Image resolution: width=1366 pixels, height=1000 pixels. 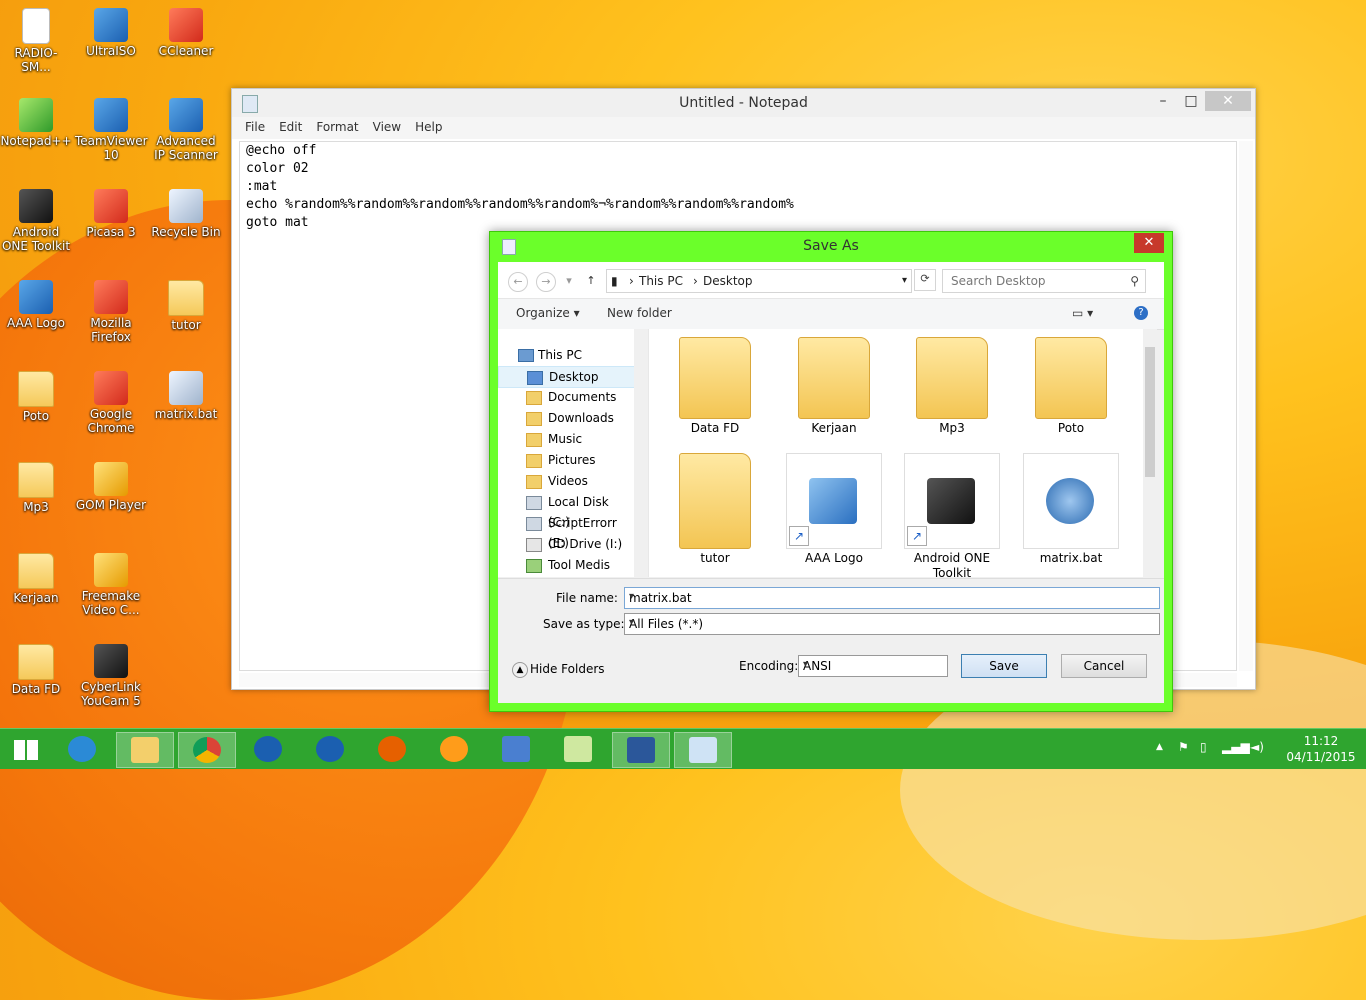 I want to click on action-center-flag-icon: ⚑, so click(x=1183, y=747).